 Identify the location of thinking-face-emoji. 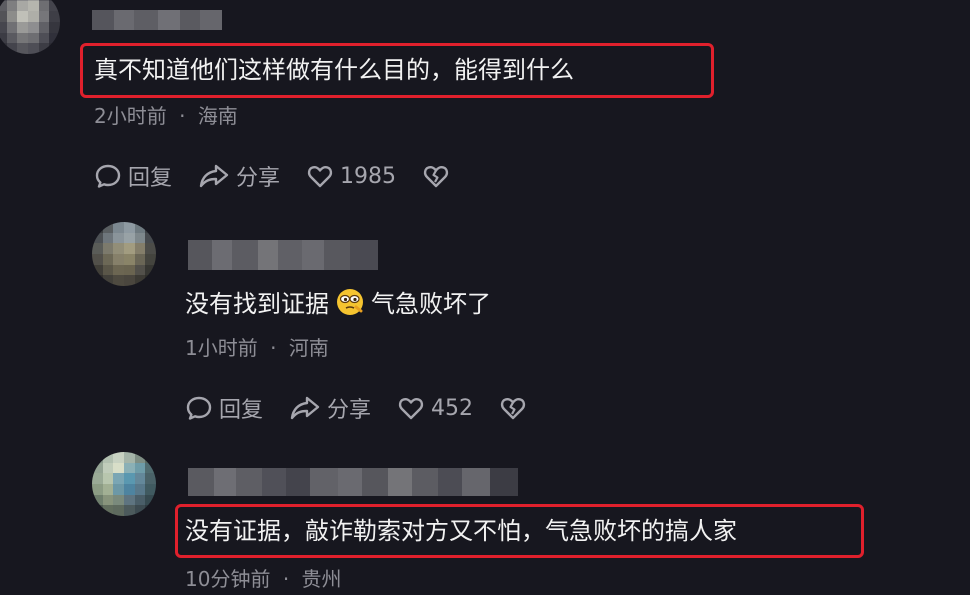
(350, 302).